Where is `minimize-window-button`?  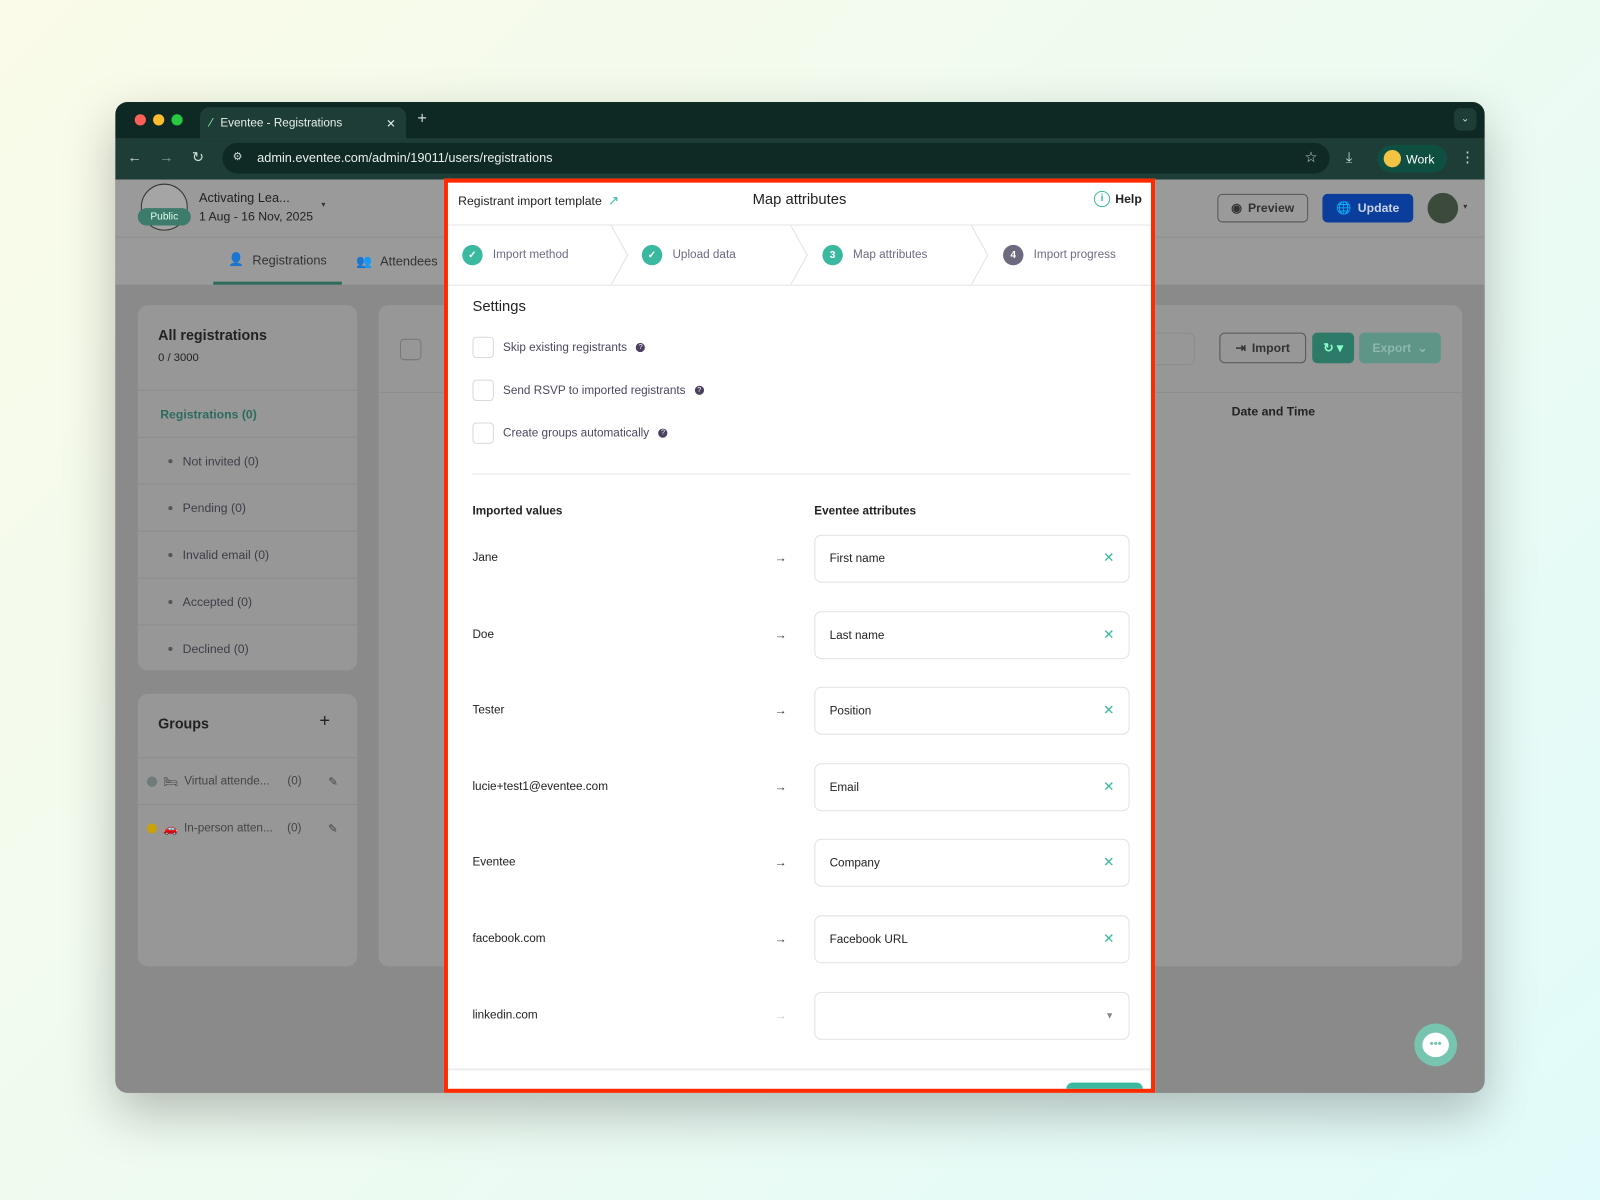 minimize-window-button is located at coordinates (159, 120).